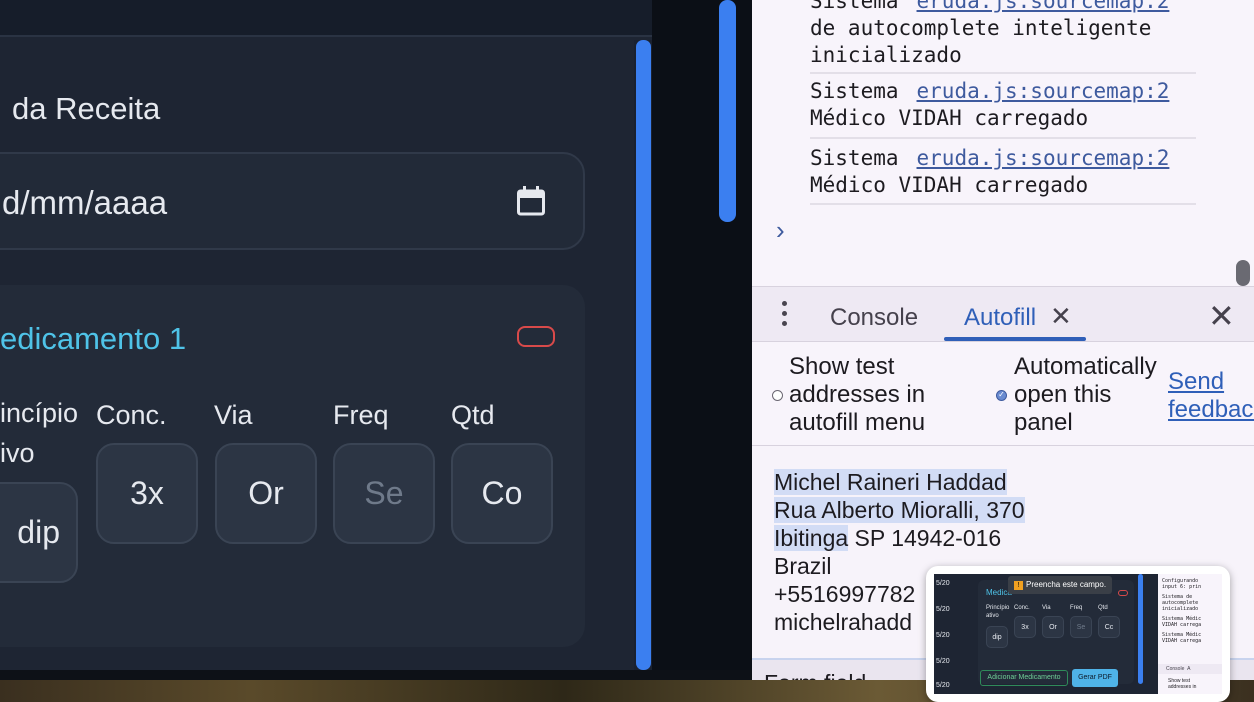 This screenshot has height=702, width=1254. What do you see at coordinates (502, 493) in the screenshot?
I see `quantity-input: Co` at bounding box center [502, 493].